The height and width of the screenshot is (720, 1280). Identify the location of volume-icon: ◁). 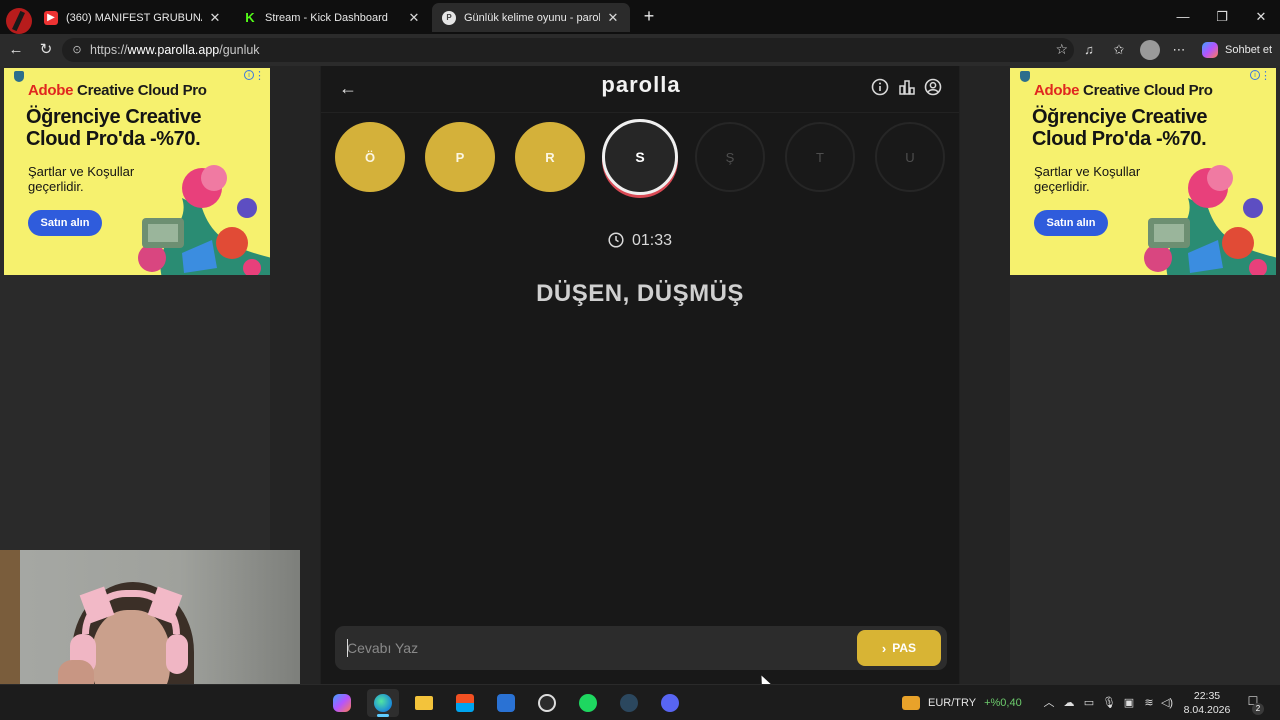
(1167, 703).